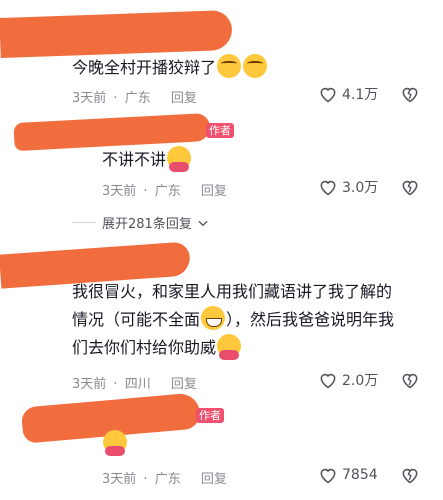 Image resolution: width=443 pixels, height=500 pixels. What do you see at coordinates (213, 318) in the screenshot?
I see `grinning-emoji` at bounding box center [213, 318].